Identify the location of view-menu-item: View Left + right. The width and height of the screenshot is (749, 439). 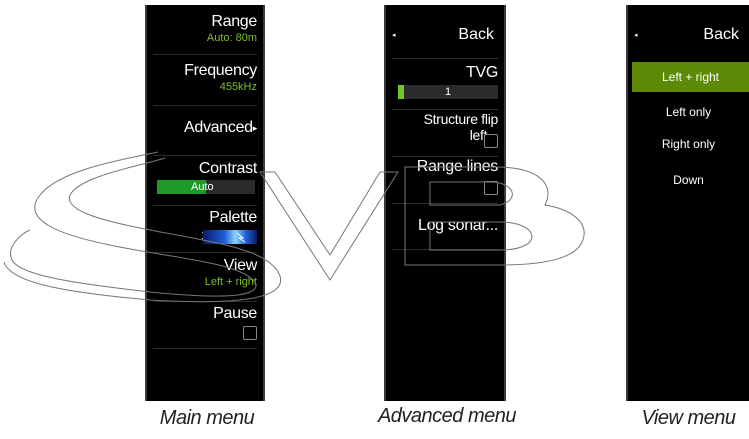
(205, 279).